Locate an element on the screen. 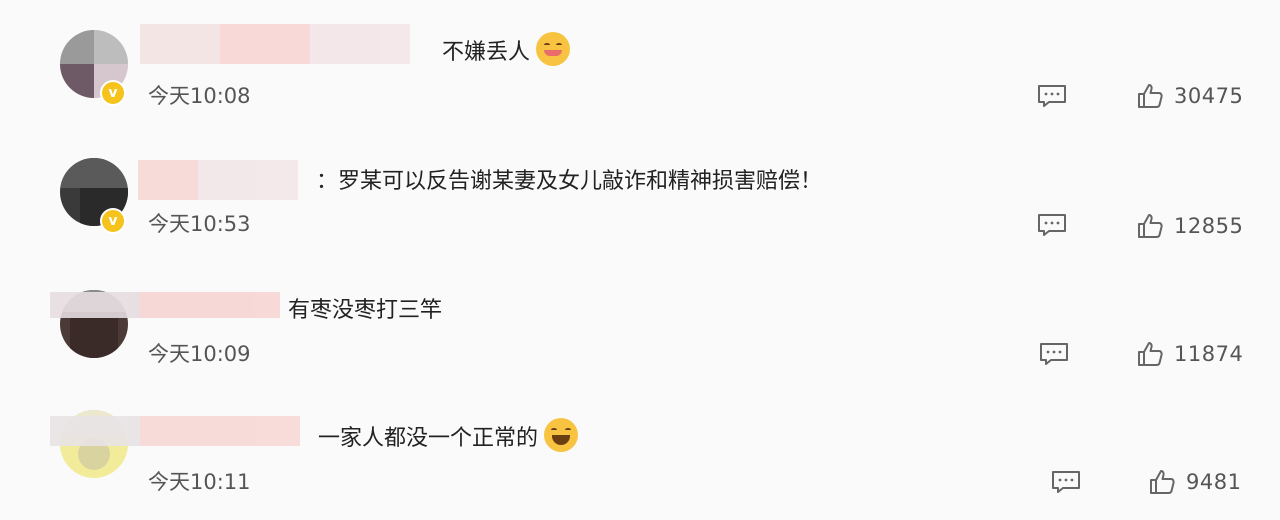  comment-text: 有枣没枣打三竿 is located at coordinates (365, 310).